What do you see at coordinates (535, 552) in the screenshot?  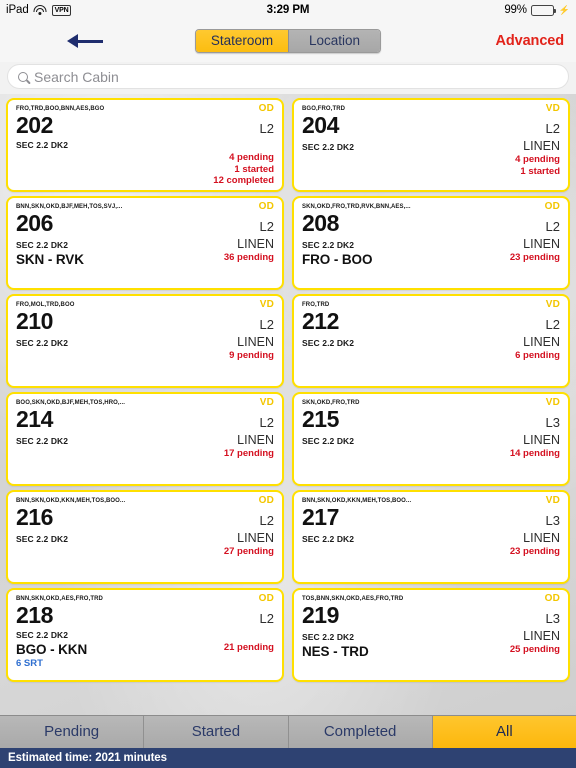 I see `card-status-list: 23 pending` at bounding box center [535, 552].